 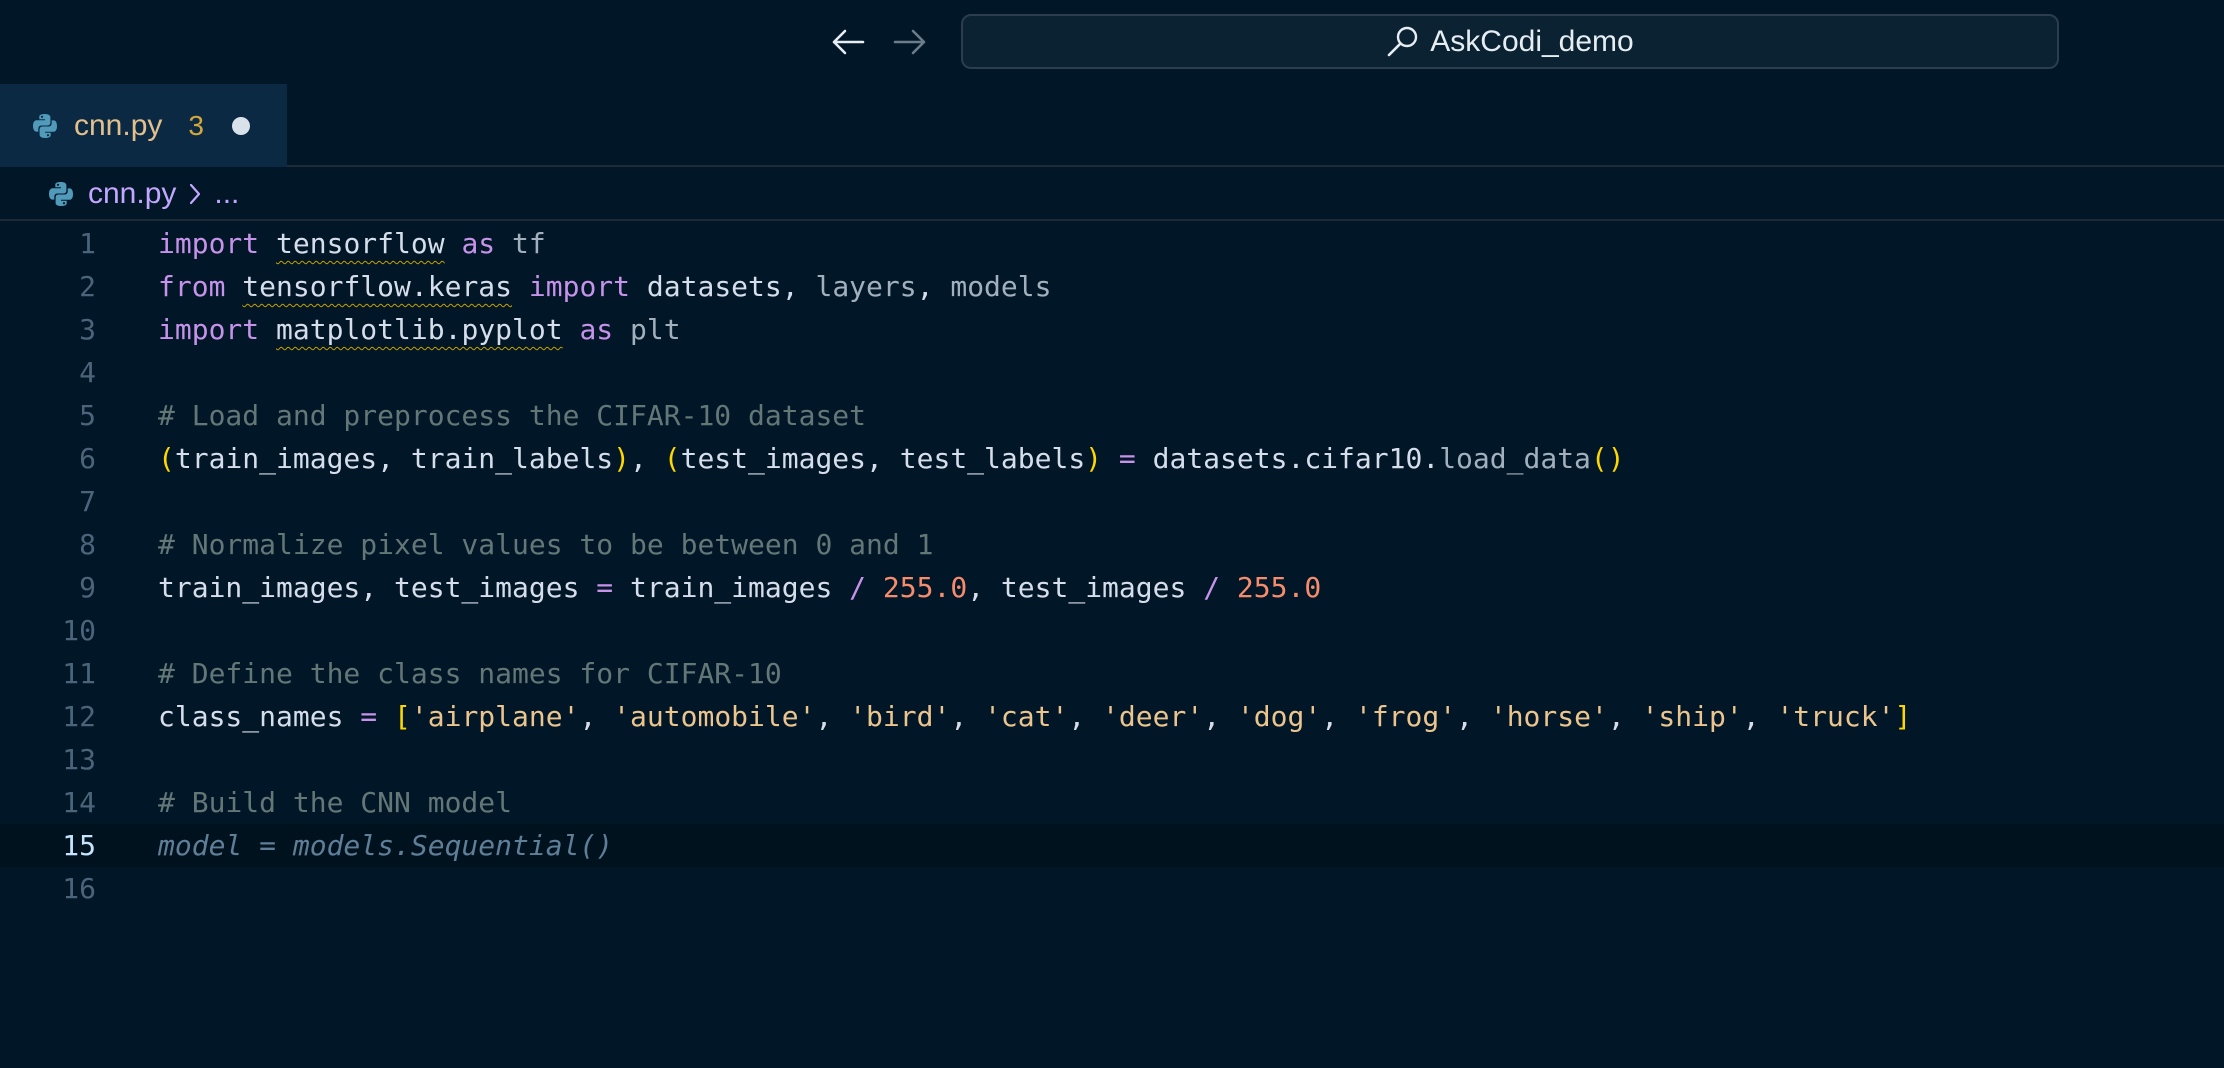 I want to click on code-line: 7, so click(x=1112, y=501).